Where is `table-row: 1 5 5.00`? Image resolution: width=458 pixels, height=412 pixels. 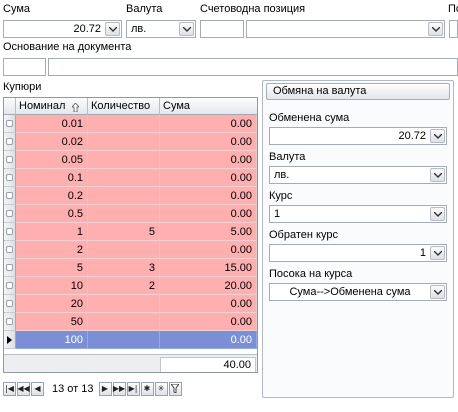 table-row: 1 5 5.00 is located at coordinates (130, 232).